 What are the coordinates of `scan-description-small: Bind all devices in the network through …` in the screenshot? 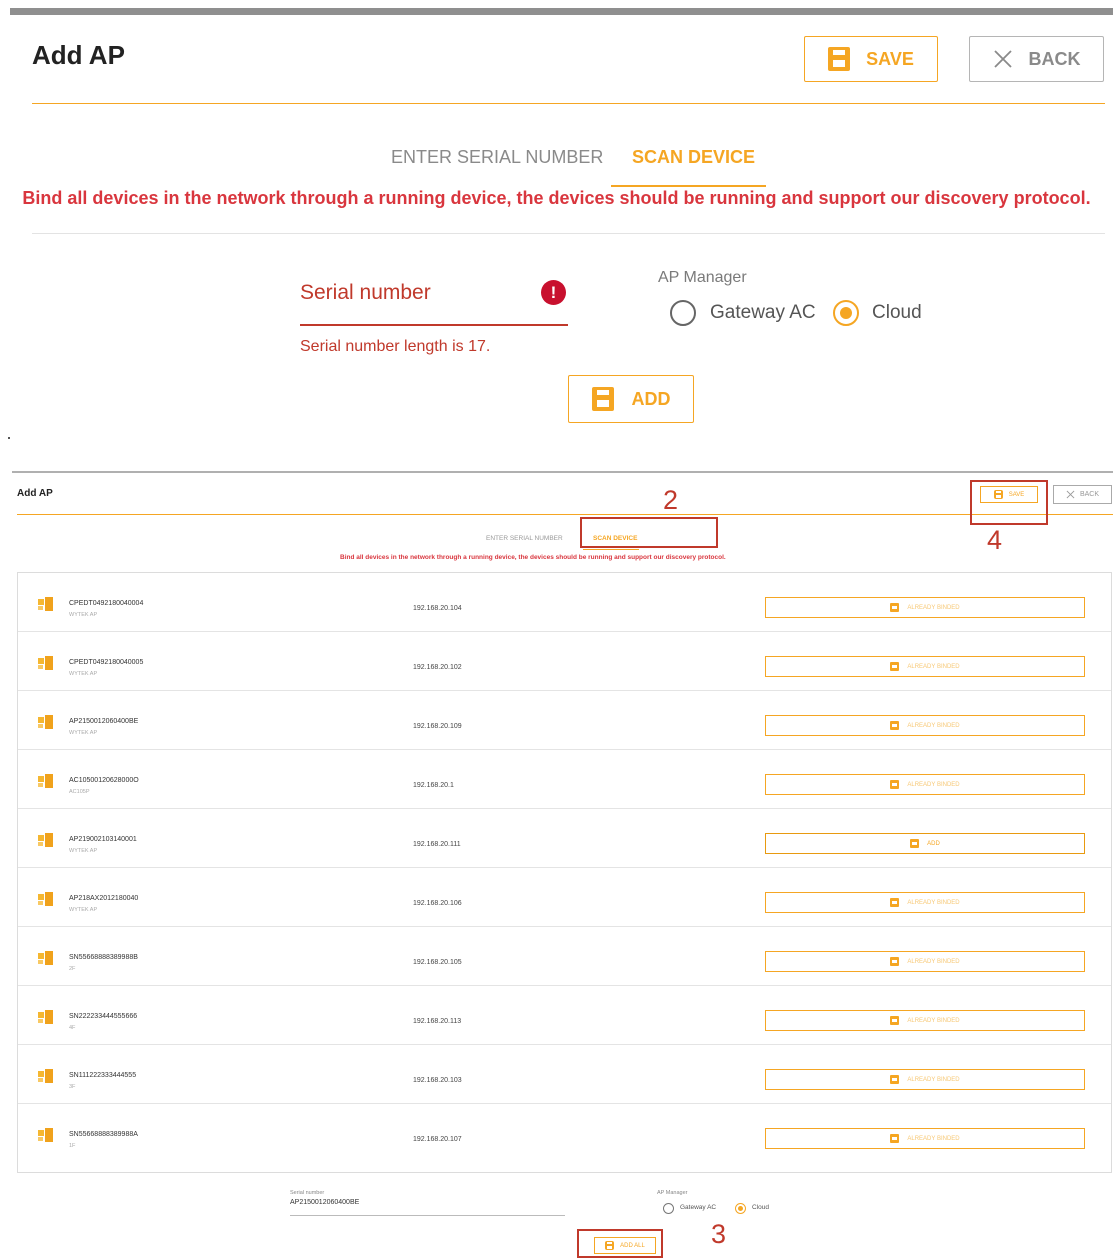 It's located at (533, 557).